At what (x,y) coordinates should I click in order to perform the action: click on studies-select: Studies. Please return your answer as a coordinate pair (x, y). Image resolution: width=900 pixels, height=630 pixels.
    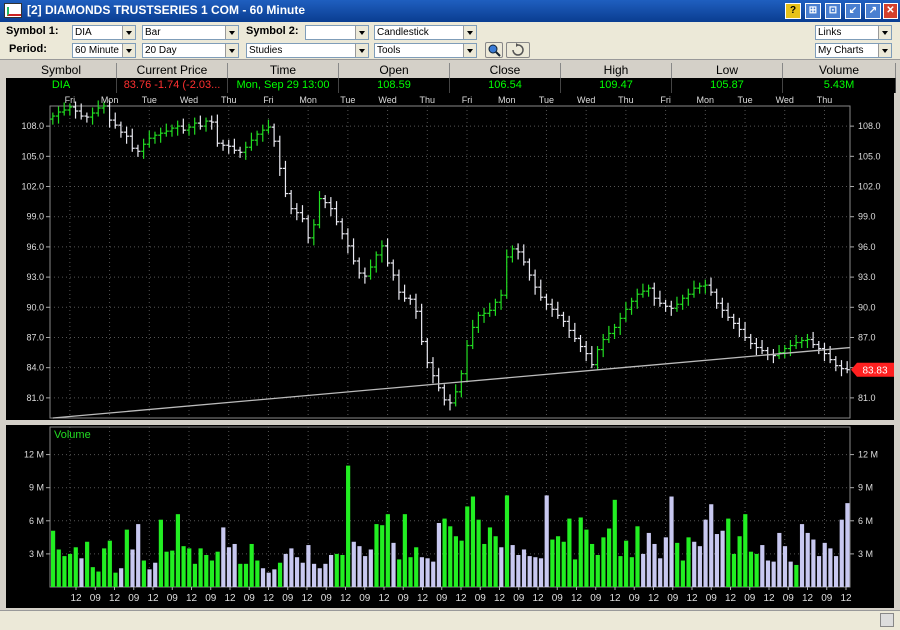
    Looking at the image, I should click on (307, 50).